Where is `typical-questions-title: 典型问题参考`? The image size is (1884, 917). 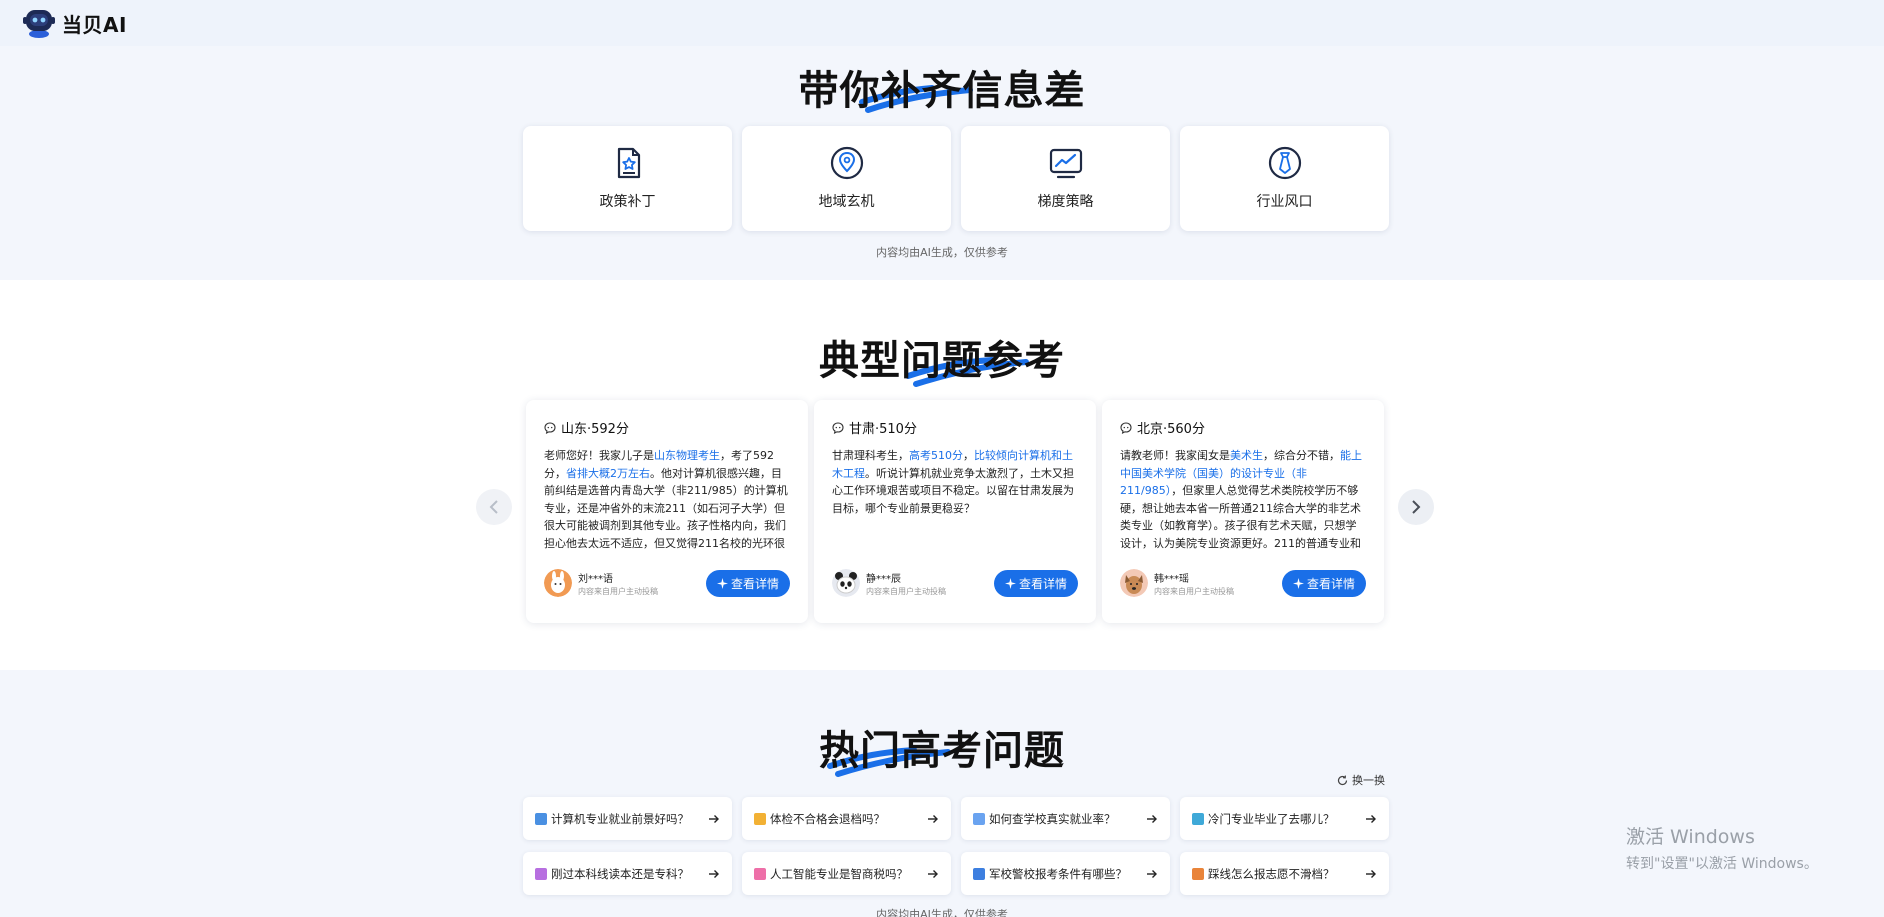 typical-questions-title: 典型问题参考 is located at coordinates (942, 357).